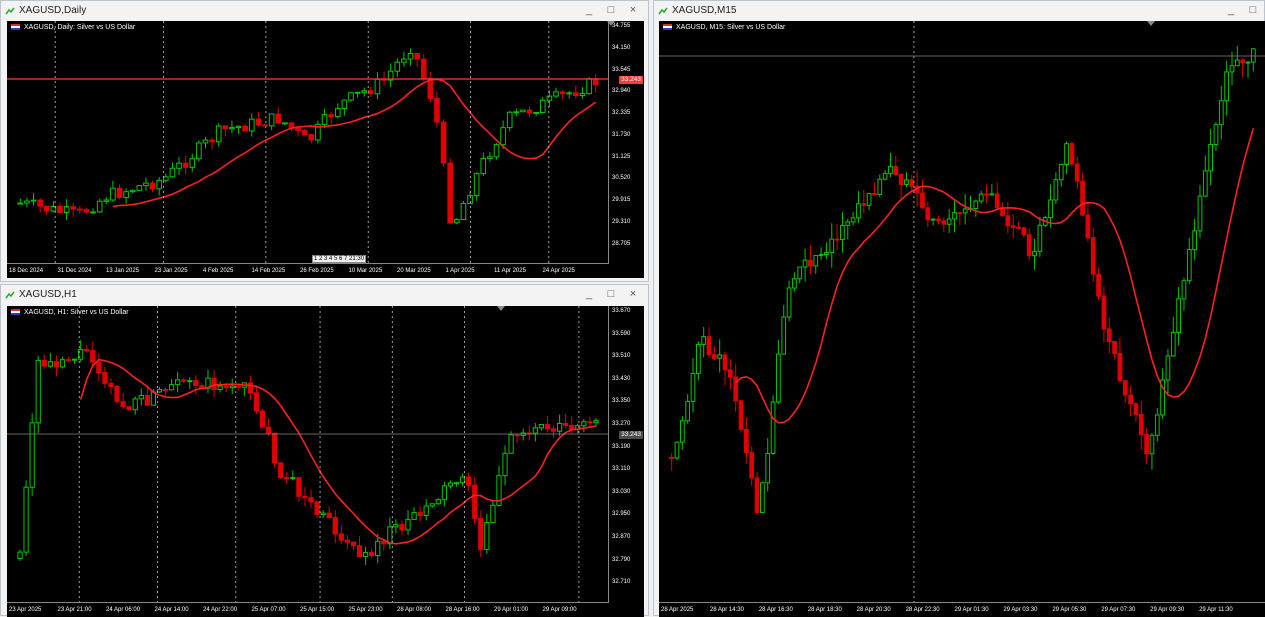 The width and height of the screenshot is (1265, 617). I want to click on price-tick: 32.870, so click(621, 536).